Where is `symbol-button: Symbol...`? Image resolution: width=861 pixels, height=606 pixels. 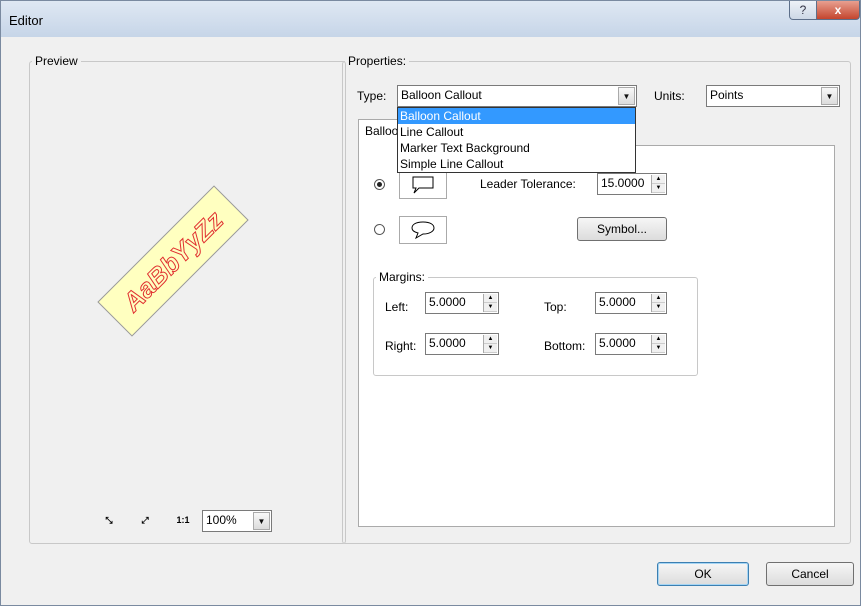 symbol-button: Symbol... is located at coordinates (622, 229).